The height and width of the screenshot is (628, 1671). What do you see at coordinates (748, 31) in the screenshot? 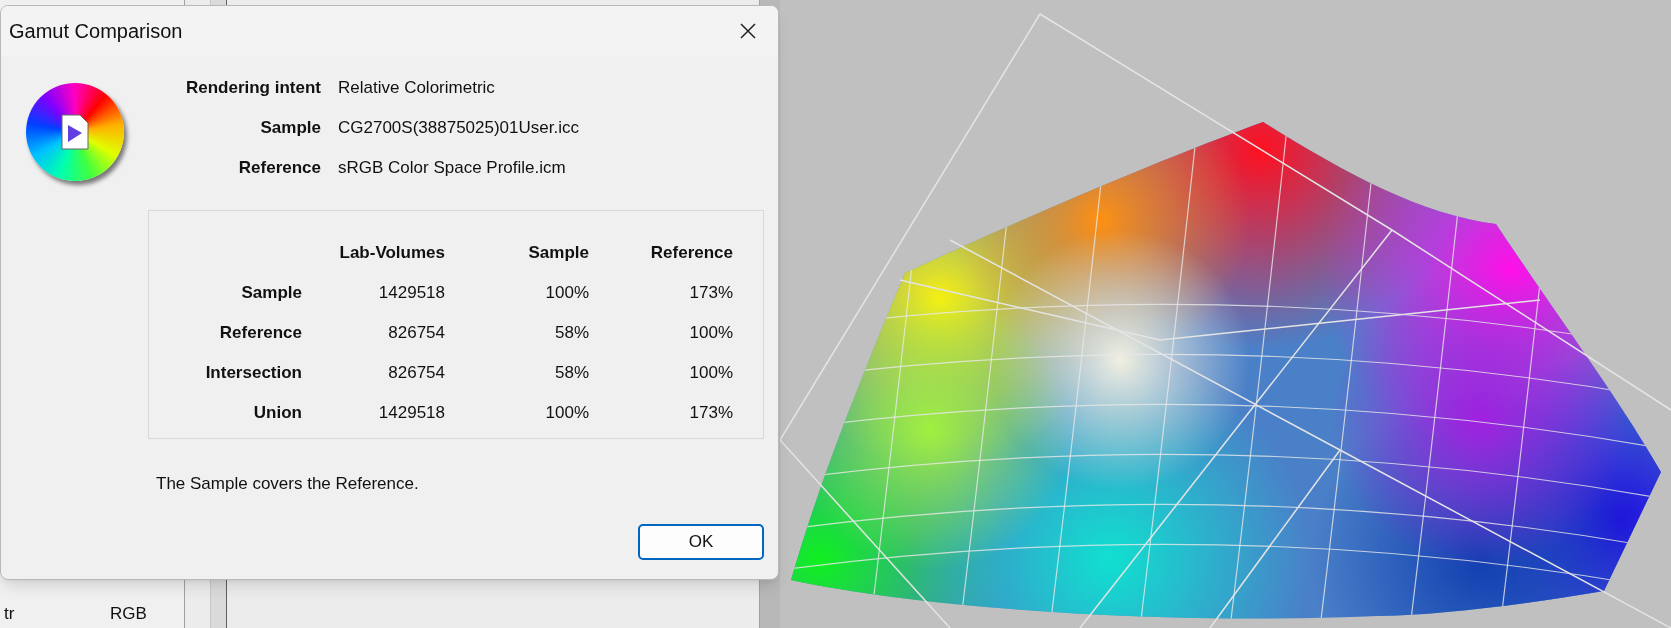
I see `close-icon` at bounding box center [748, 31].